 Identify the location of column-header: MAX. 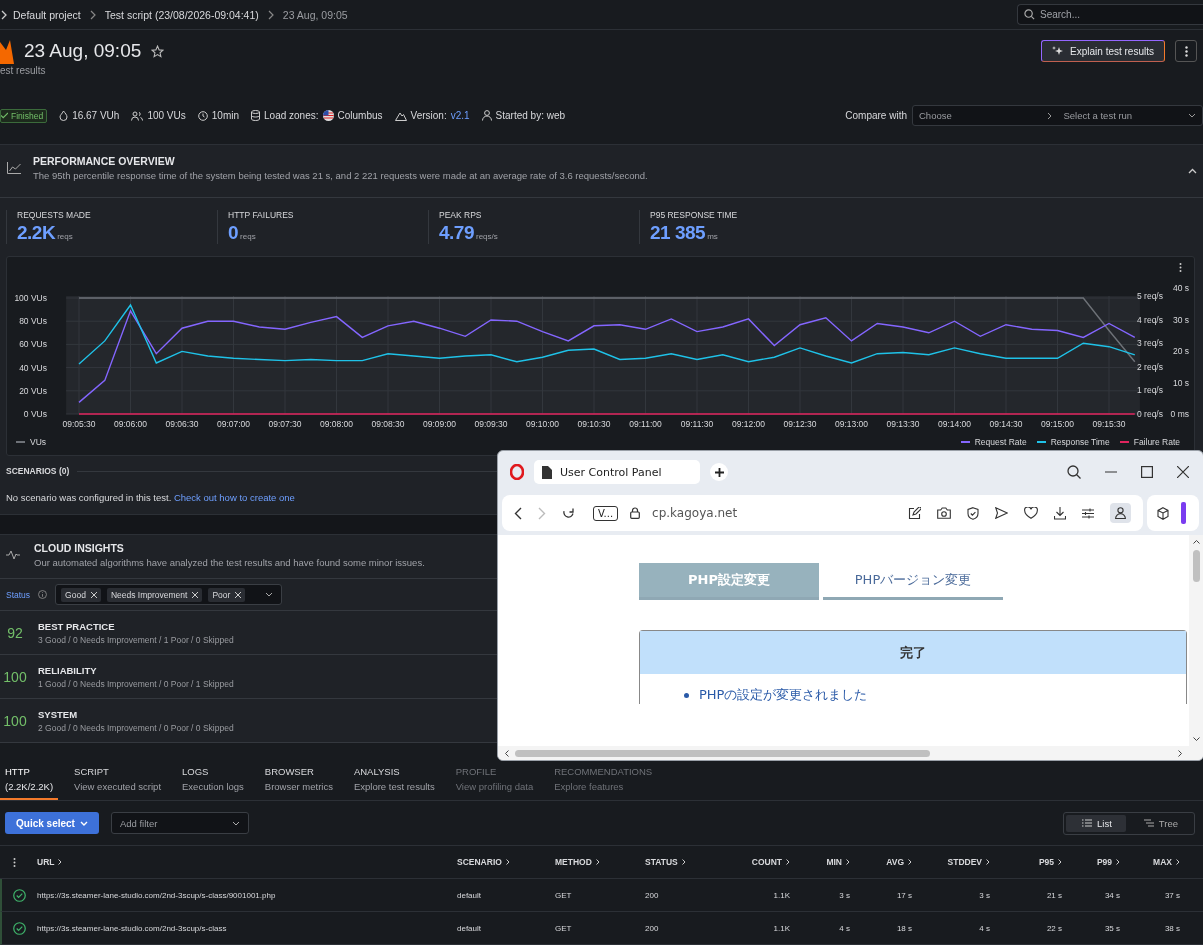
(1166, 862).